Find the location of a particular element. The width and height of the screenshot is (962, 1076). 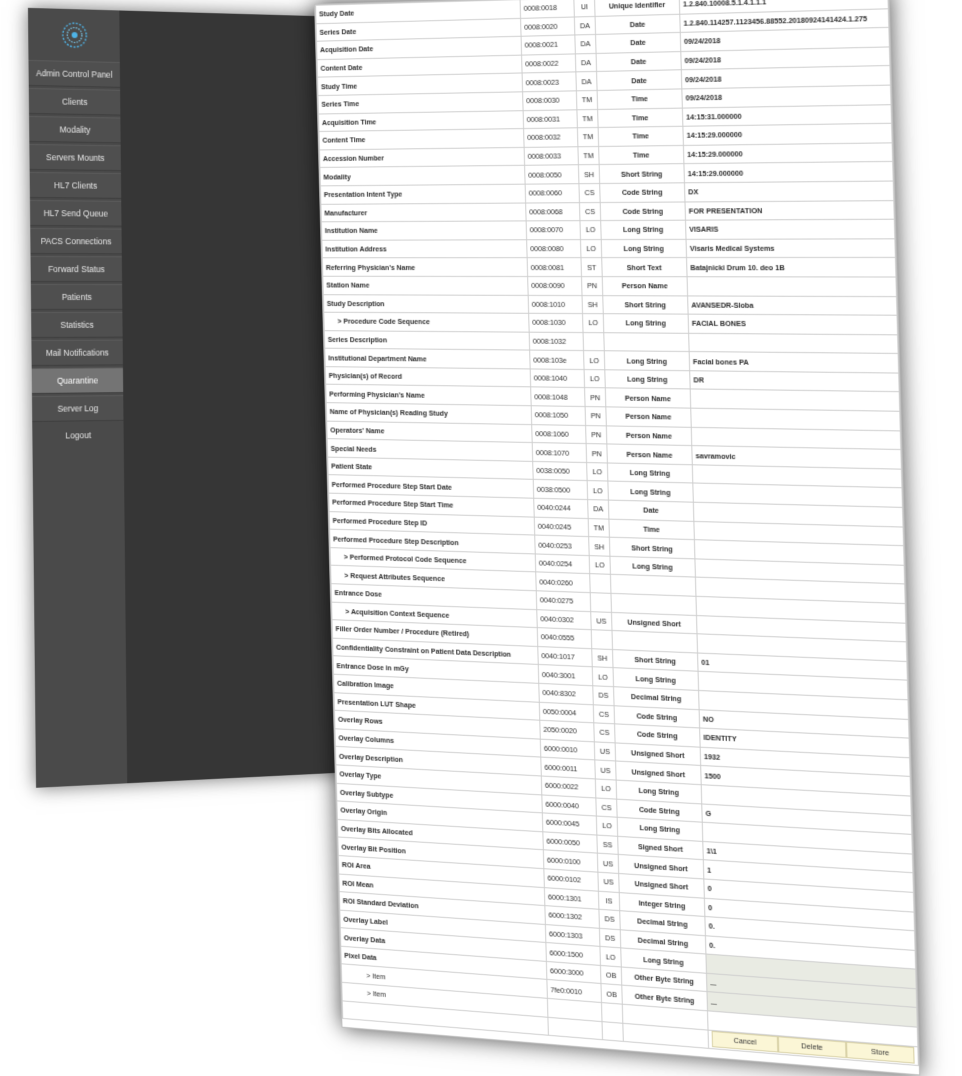

tag-name-cell: Study Description is located at coordinates (425, 303).